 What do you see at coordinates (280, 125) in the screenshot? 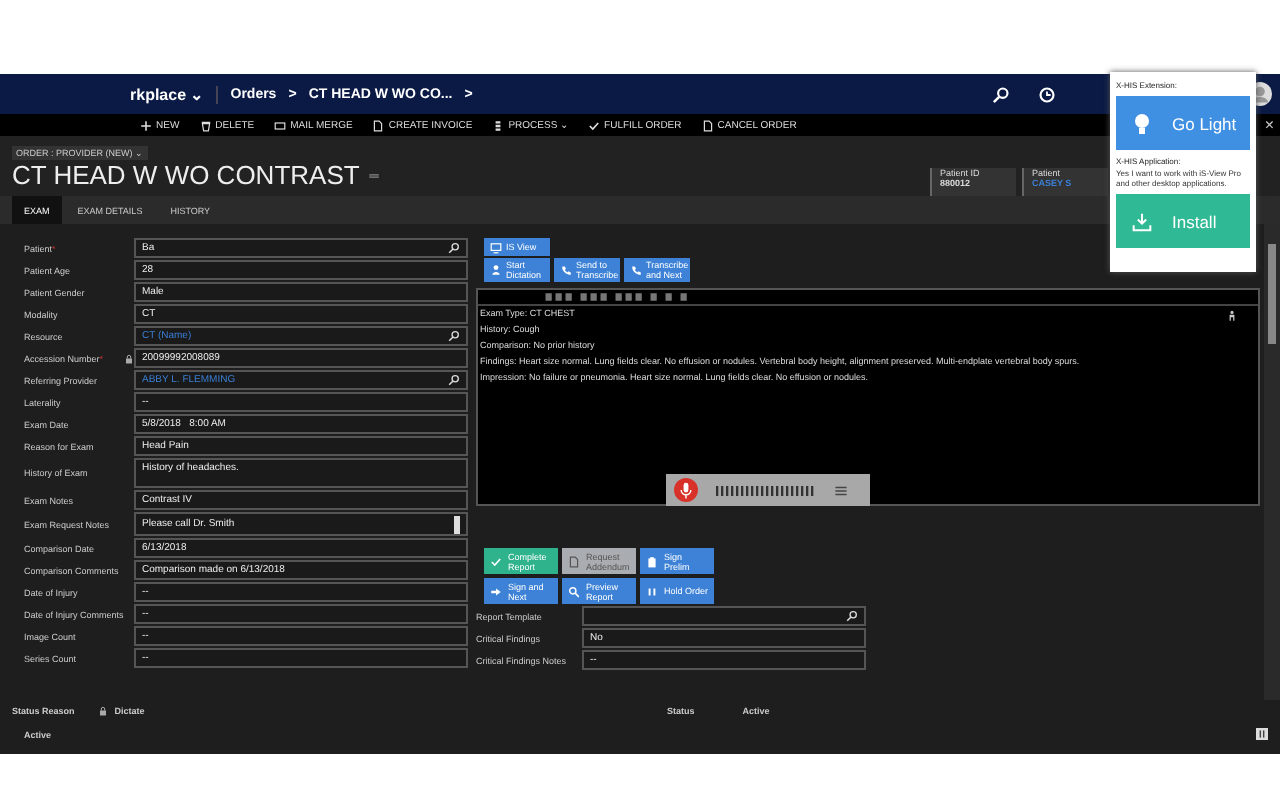
I see `mail-icon` at bounding box center [280, 125].